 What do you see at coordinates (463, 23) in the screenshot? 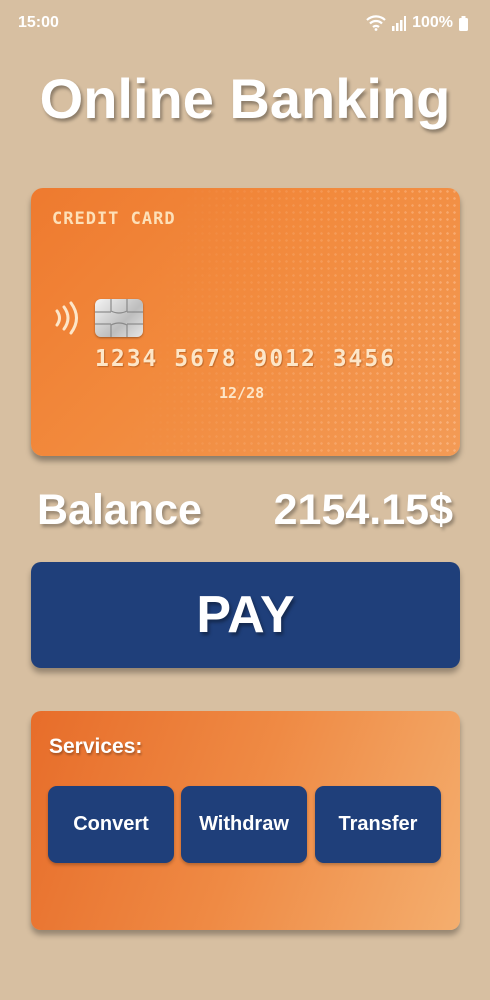
I see `battery-icon` at bounding box center [463, 23].